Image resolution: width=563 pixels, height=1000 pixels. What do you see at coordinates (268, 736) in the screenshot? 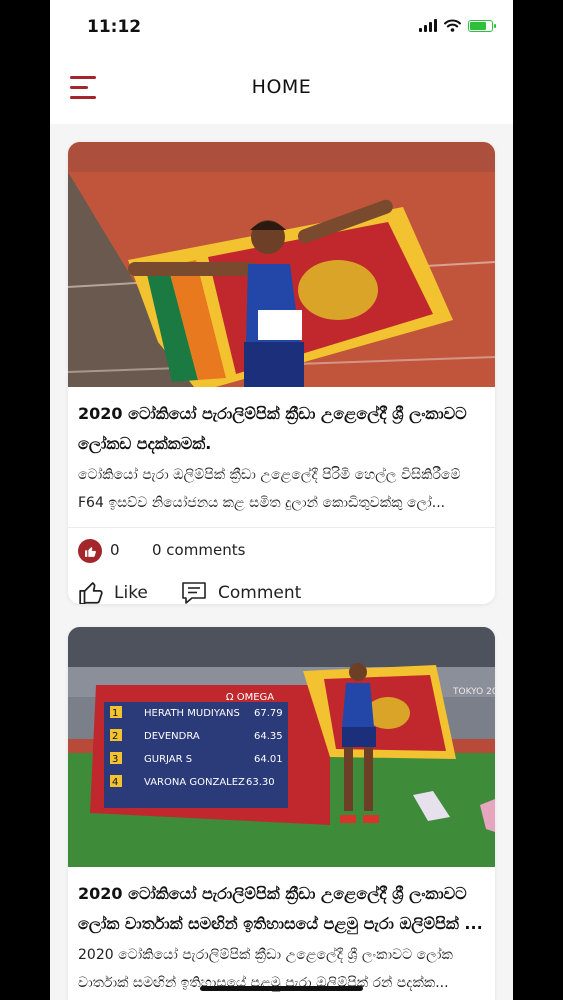
I see `result-score: 64.35` at bounding box center [268, 736].